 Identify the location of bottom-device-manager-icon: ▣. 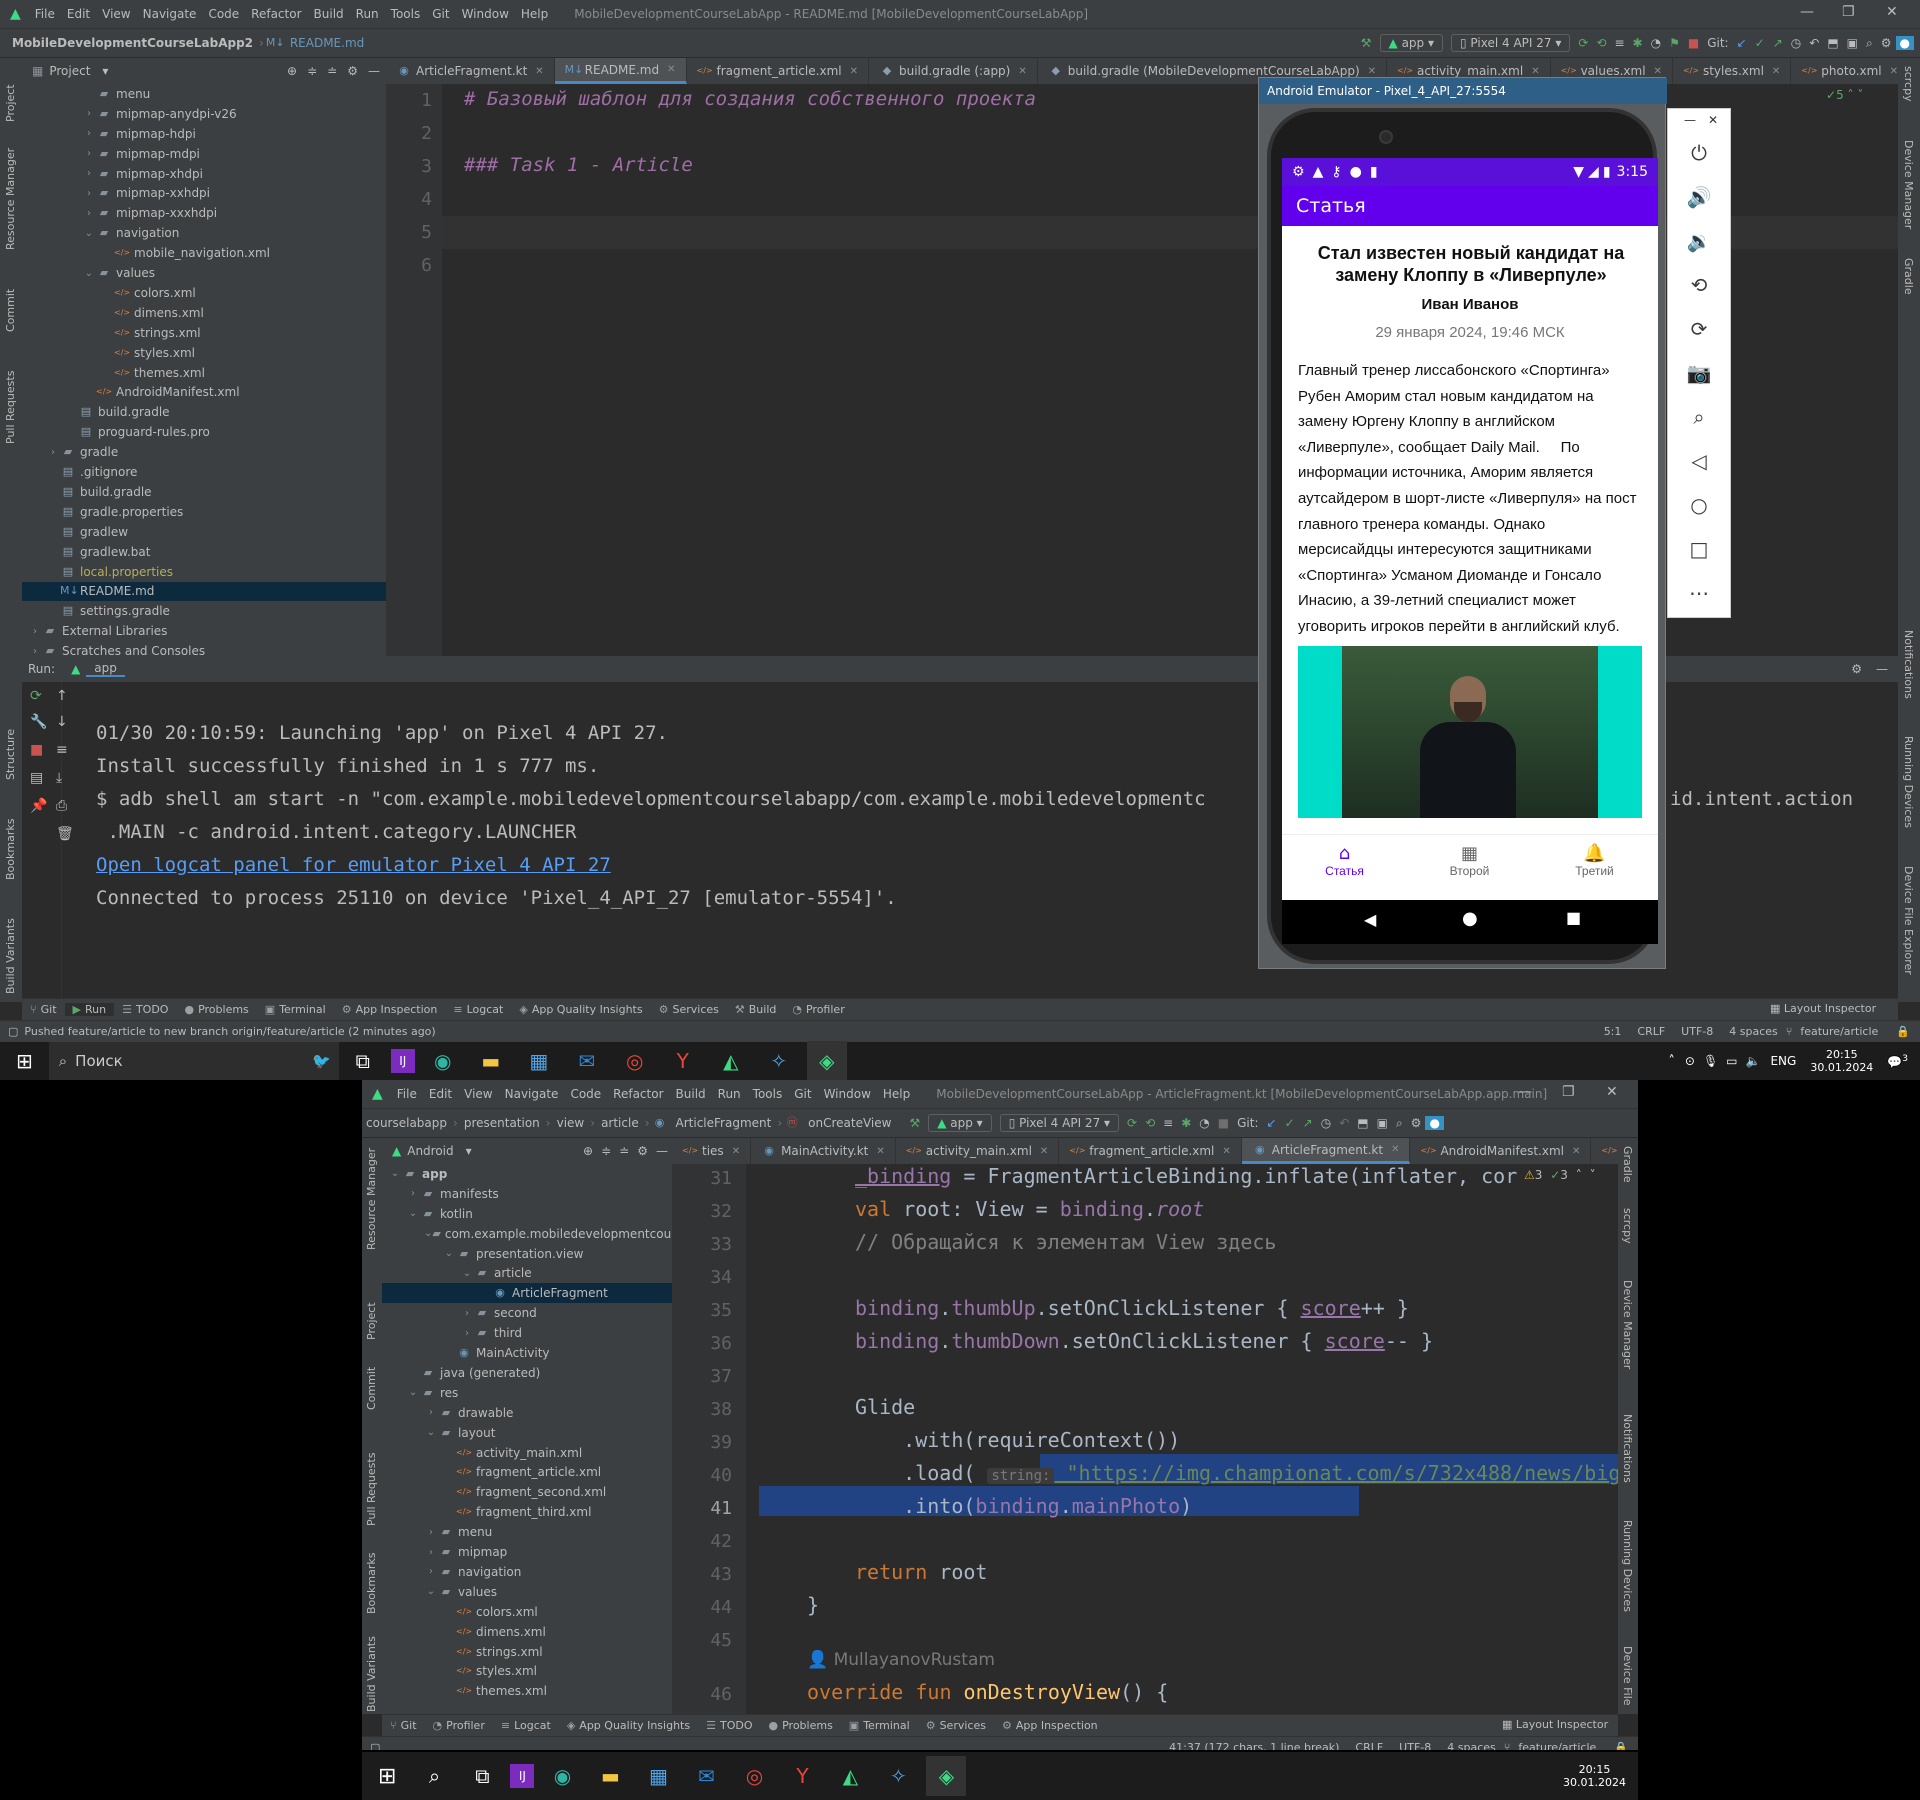
(1382, 1123).